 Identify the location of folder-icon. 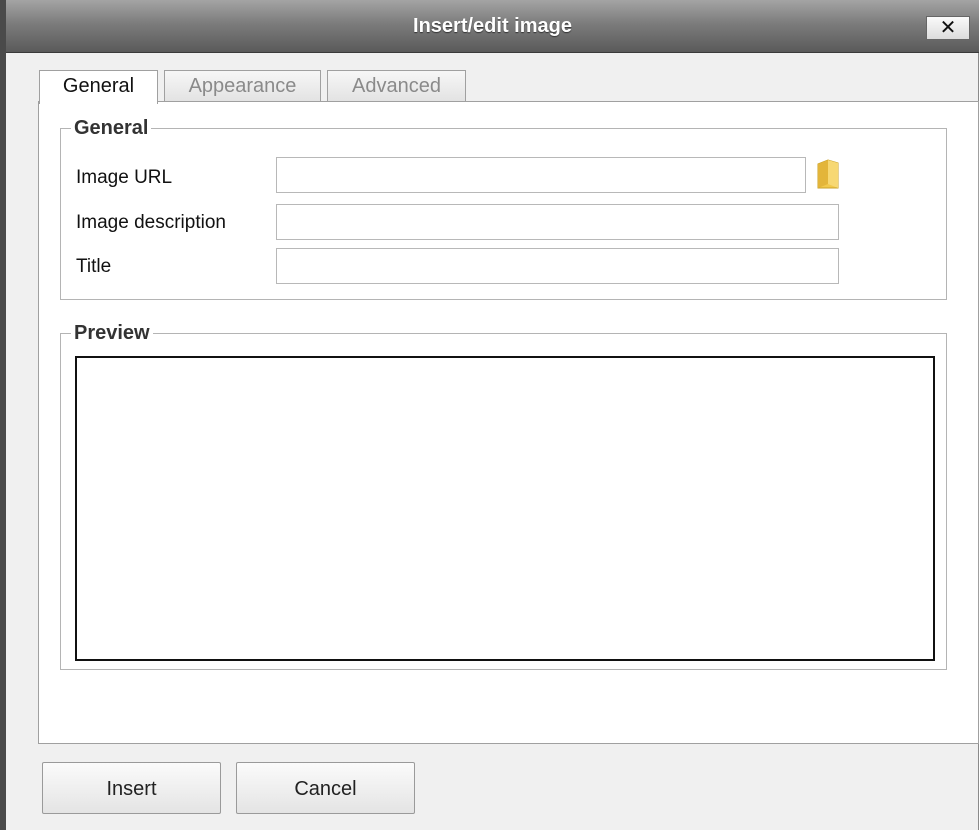
(827, 174).